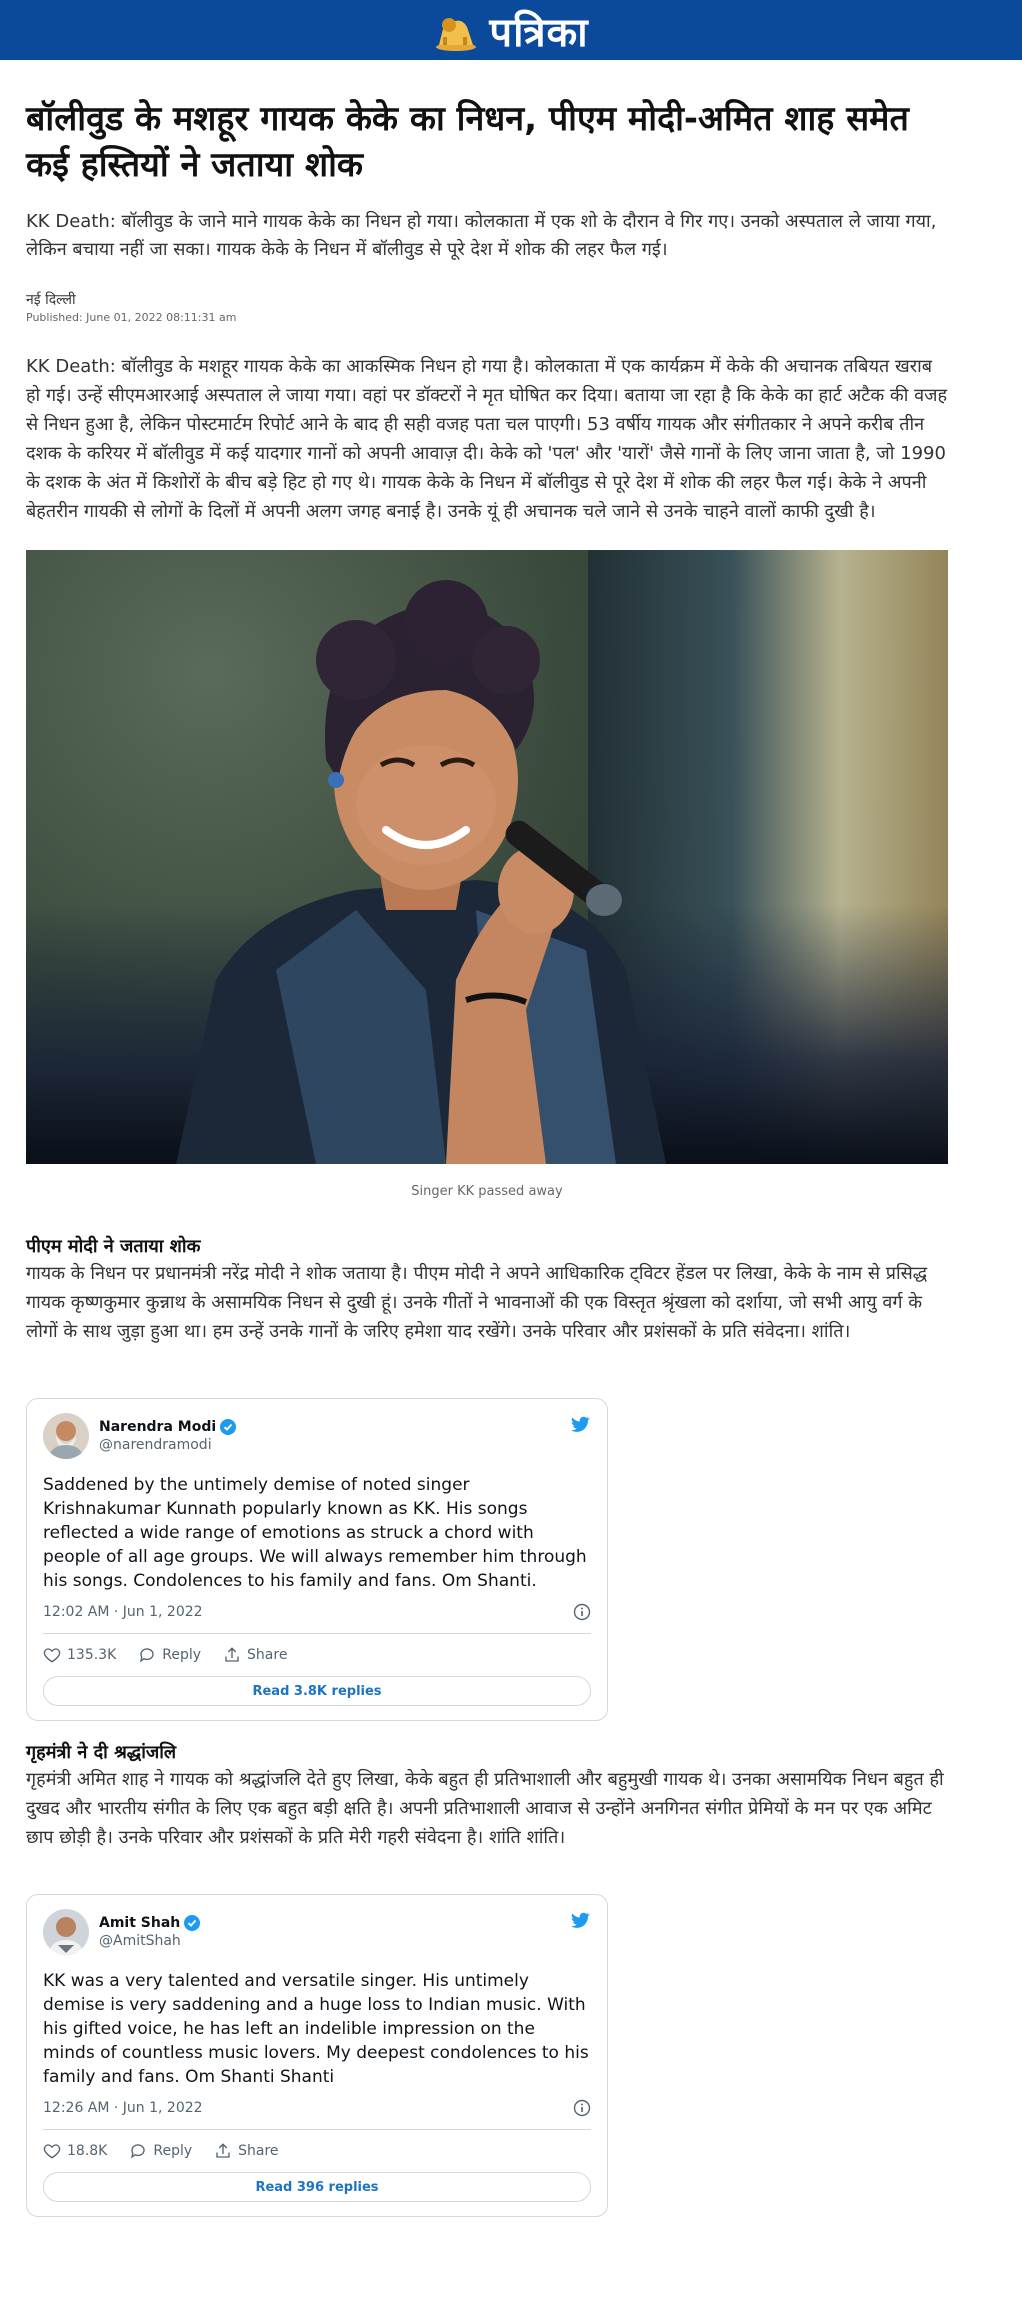  I want to click on tweet-timestamp: 12:02 AM · Jun 1, 2022, so click(123, 1612).